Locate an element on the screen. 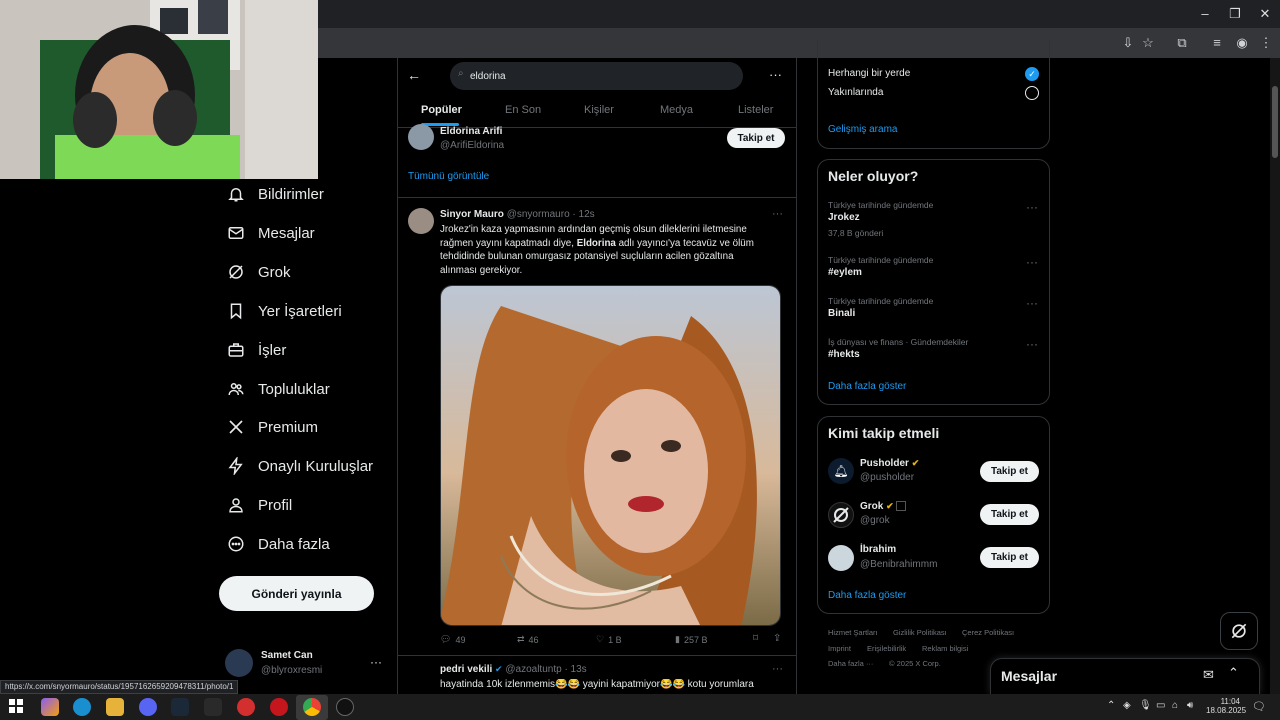  tweet-author: Sinyor Mauro is located at coordinates (472, 214).